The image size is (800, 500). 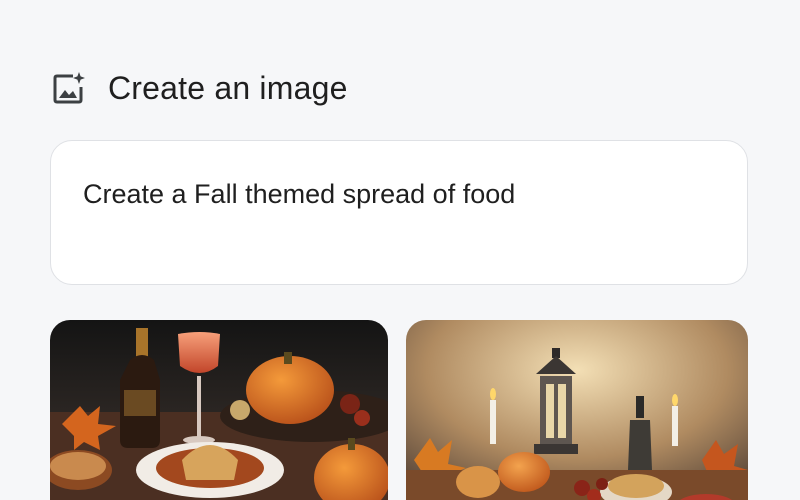 I want to click on page-header: Create an image, so click(x=200, y=88).